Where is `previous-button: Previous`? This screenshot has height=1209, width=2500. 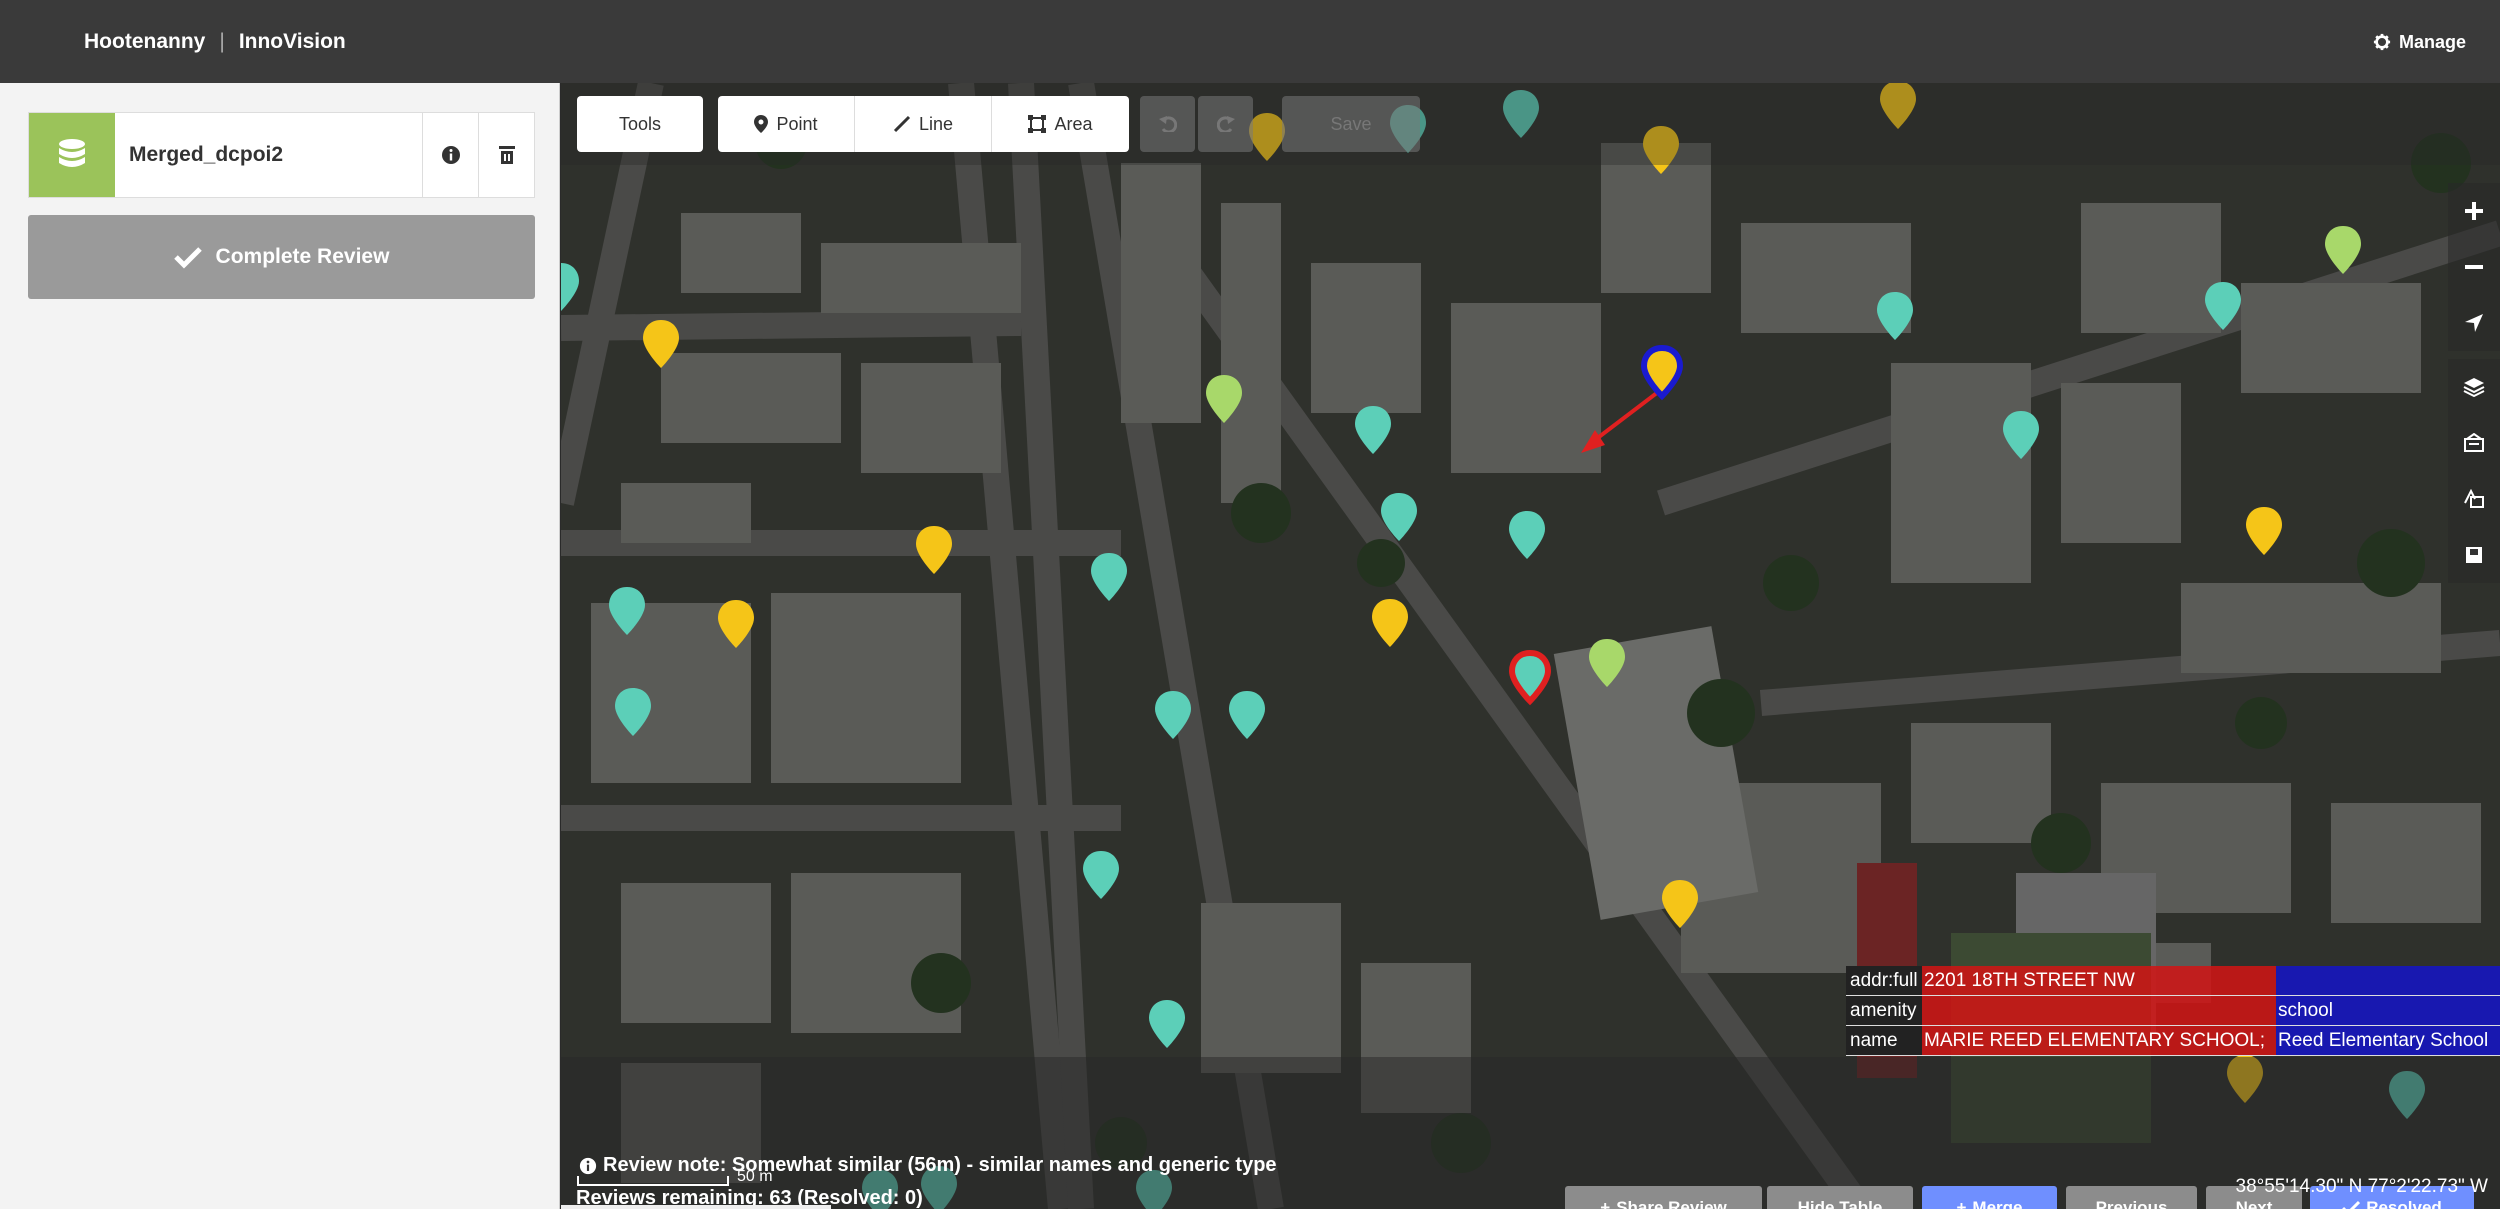 previous-button: Previous is located at coordinates (2131, 1197).